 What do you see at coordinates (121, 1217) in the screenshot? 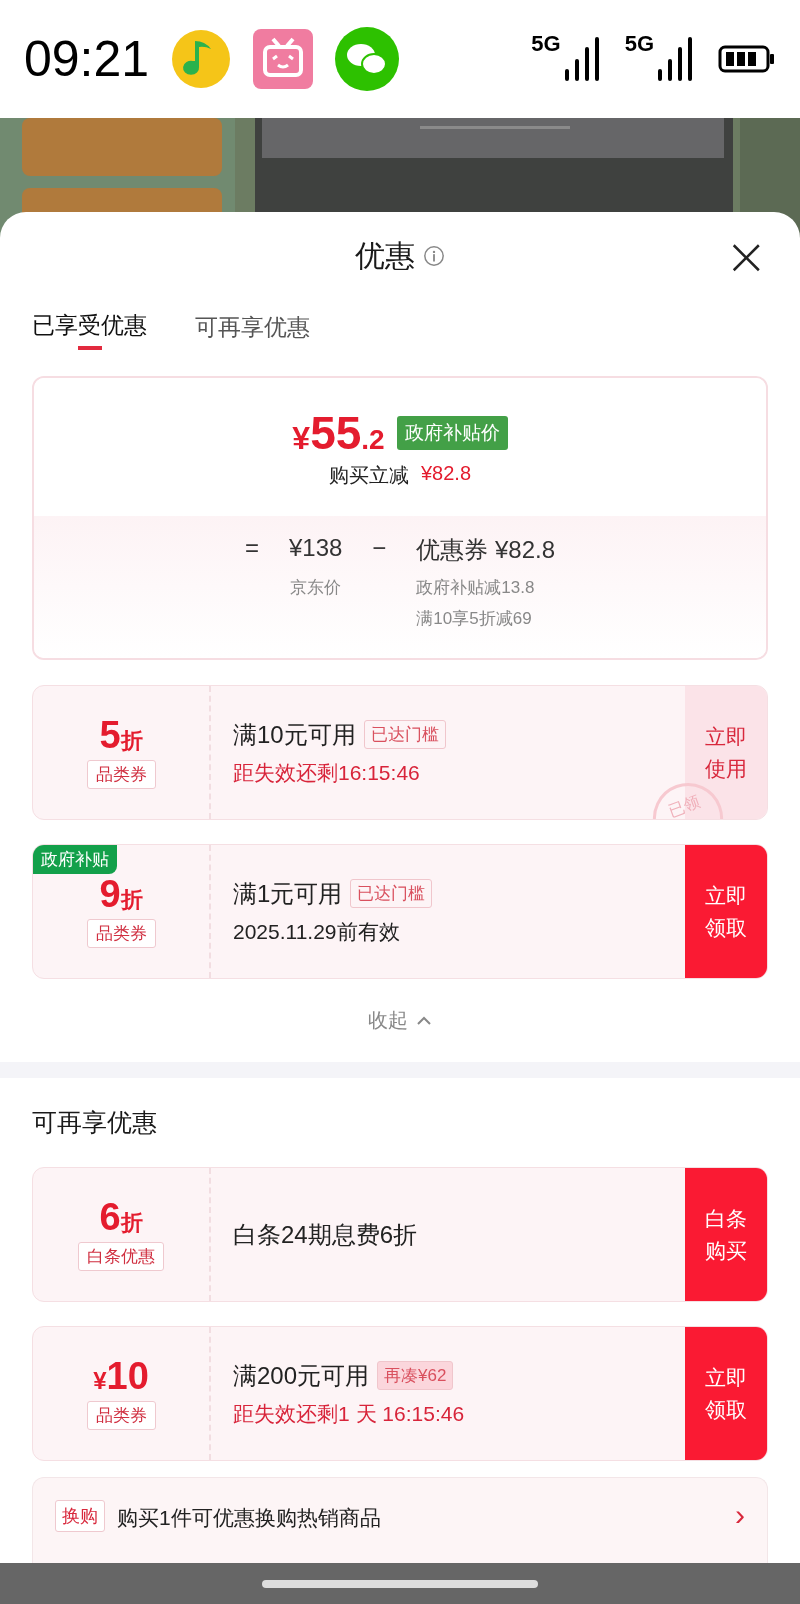
I see `coupon-value: 6折` at bounding box center [121, 1217].